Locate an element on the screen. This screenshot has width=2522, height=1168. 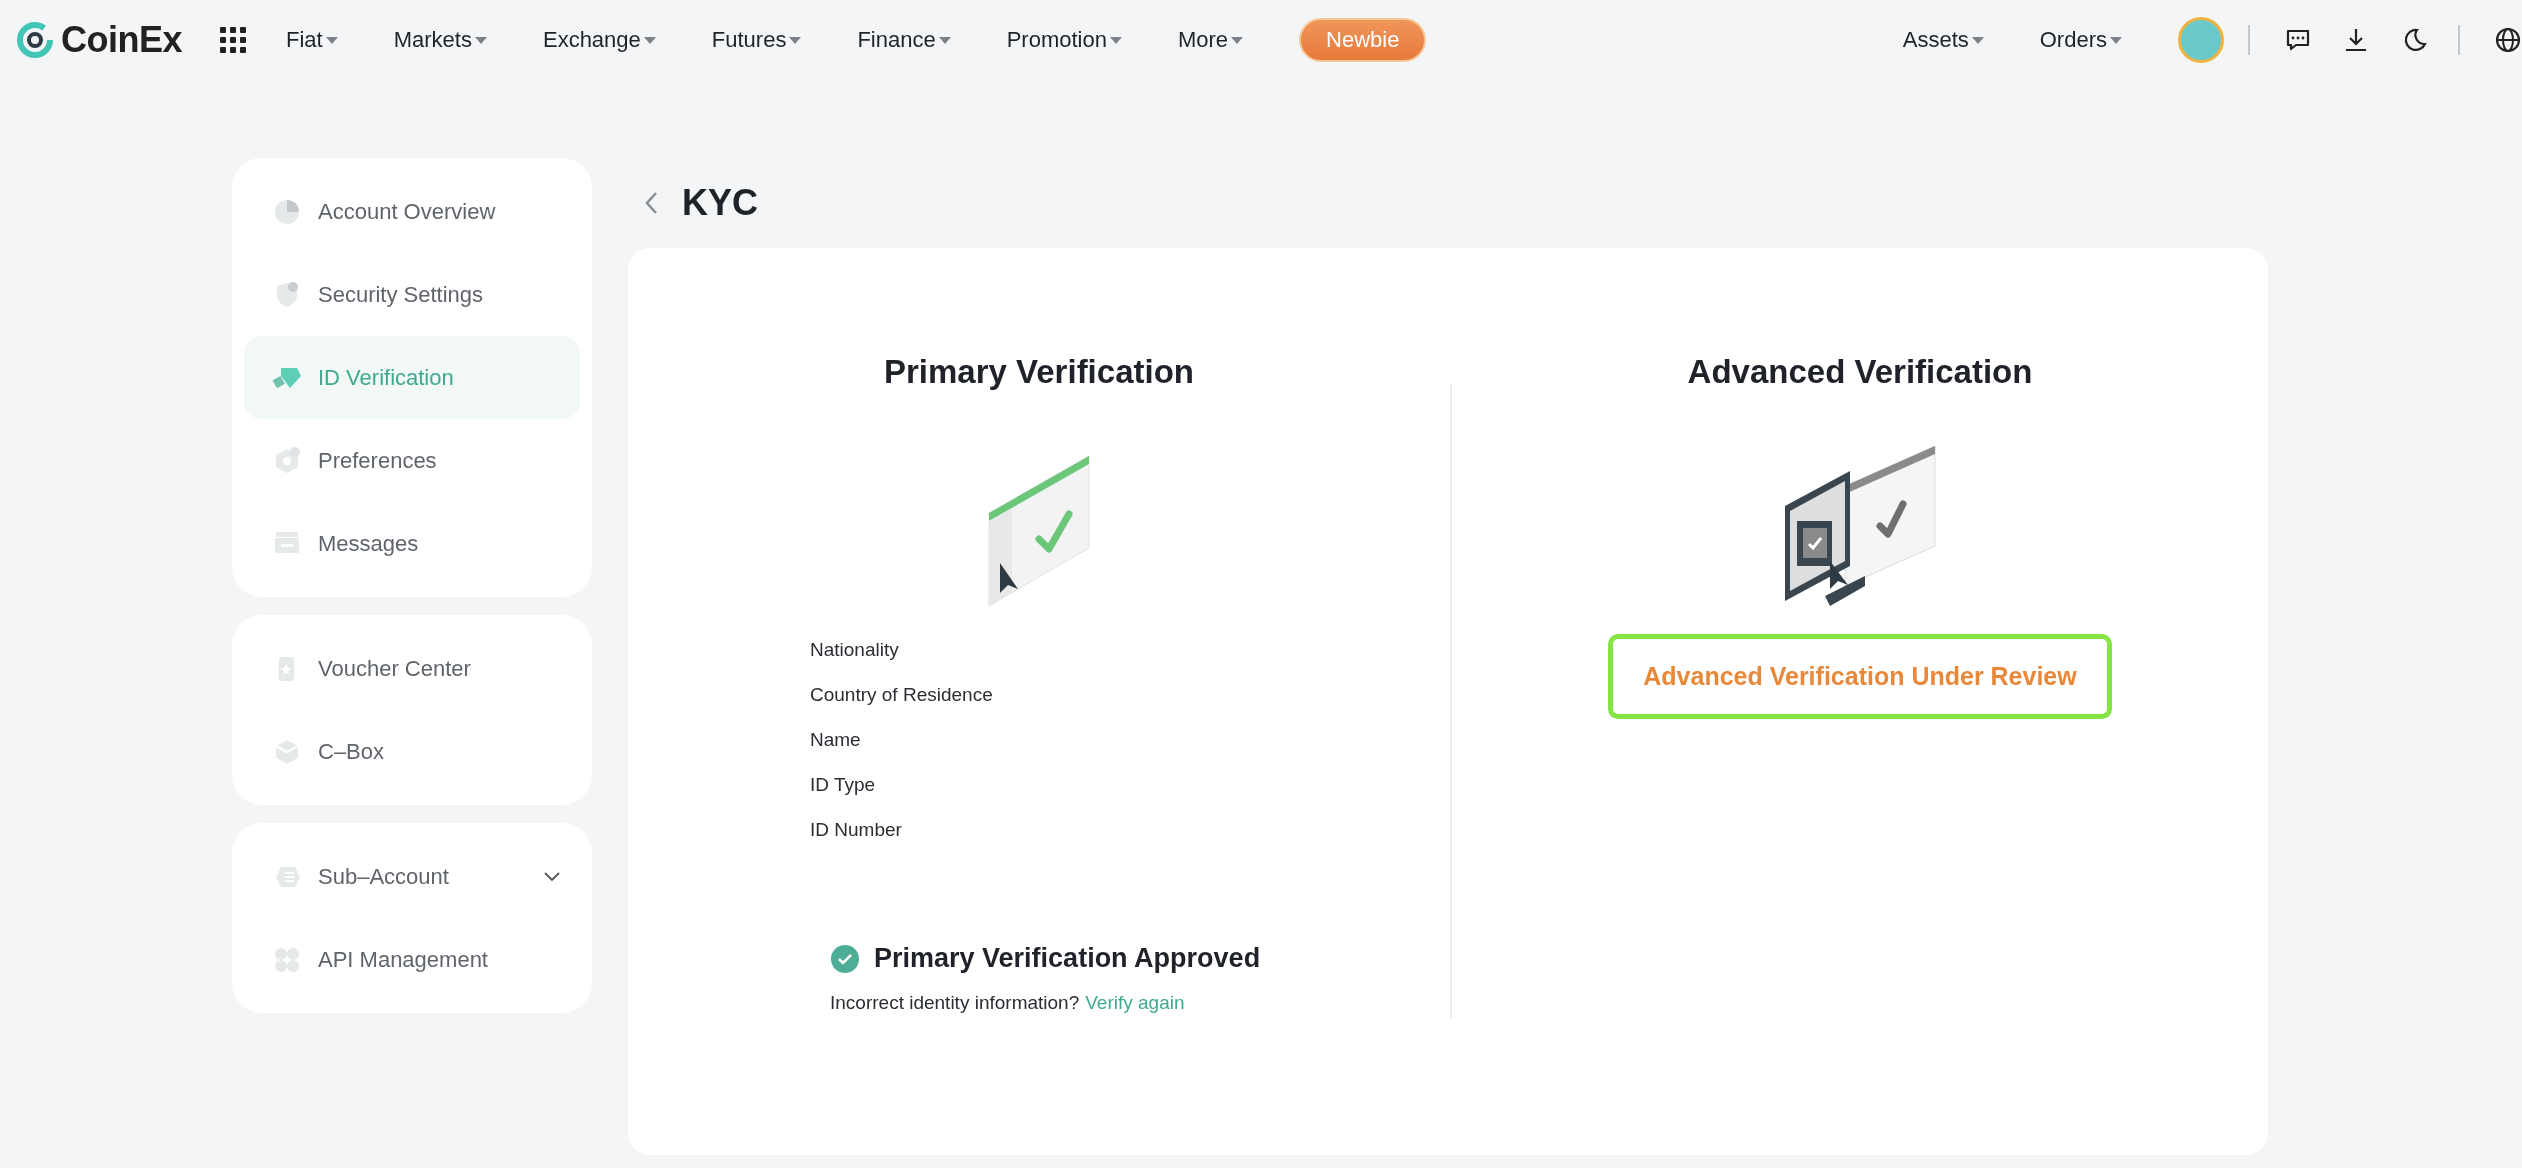
nav-menu: Finance is located at coordinates (904, 40).